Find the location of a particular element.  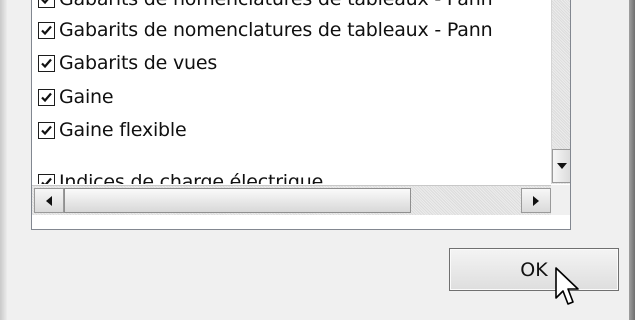

window-left-edge is located at coordinates (3, 160).